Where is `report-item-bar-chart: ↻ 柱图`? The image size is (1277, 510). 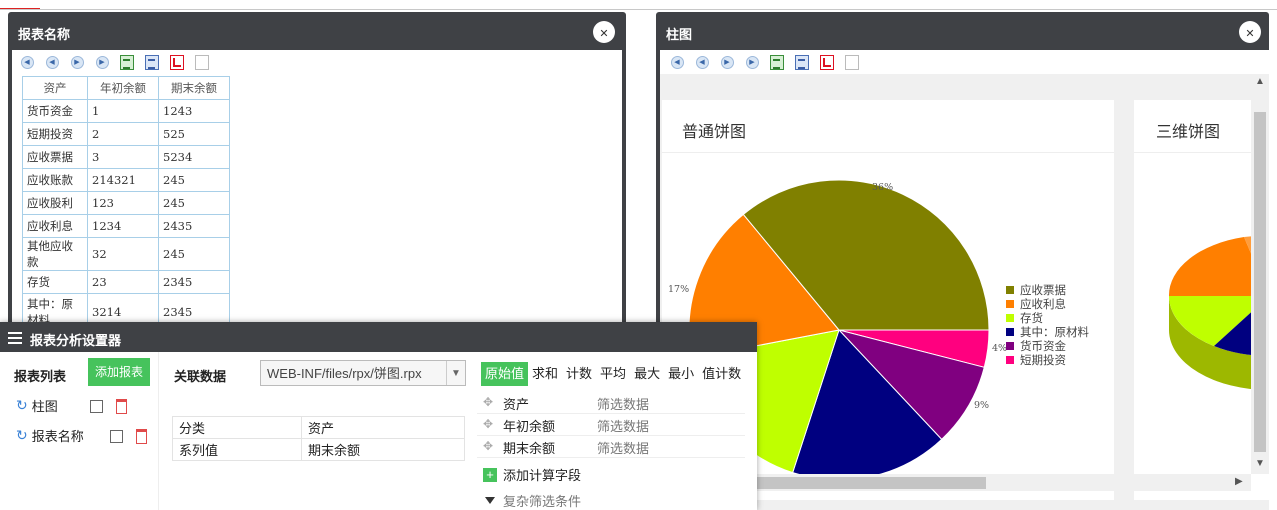 report-item-bar-chart: ↻ 柱图 is located at coordinates (37, 405).